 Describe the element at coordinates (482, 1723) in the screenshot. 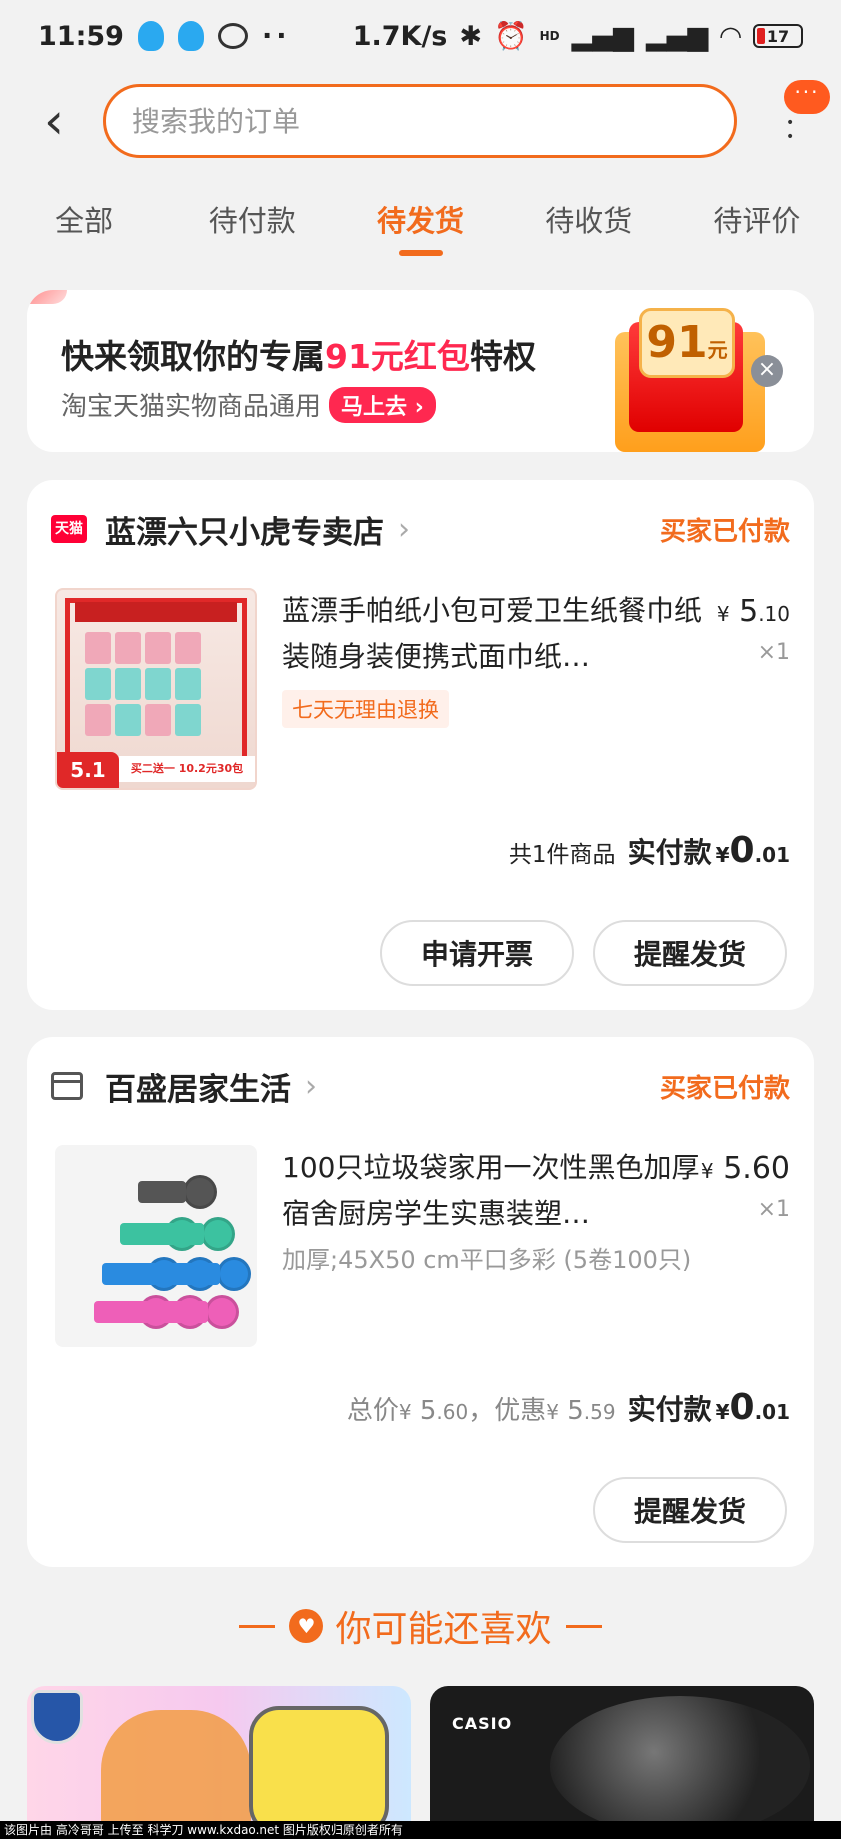

I see `brand-logo: CASIO` at that location.